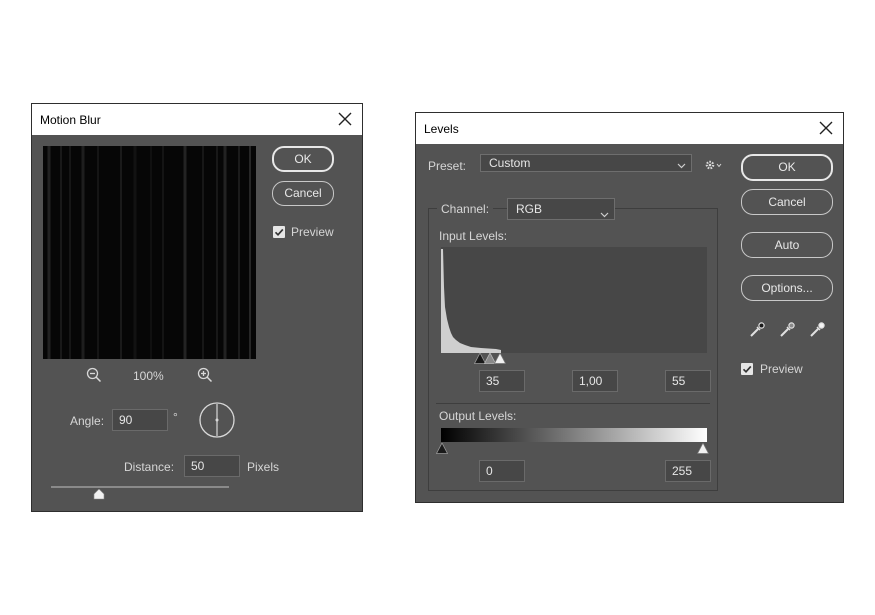 This screenshot has width=875, height=615. I want to click on output-white-field: 255, so click(688, 471).